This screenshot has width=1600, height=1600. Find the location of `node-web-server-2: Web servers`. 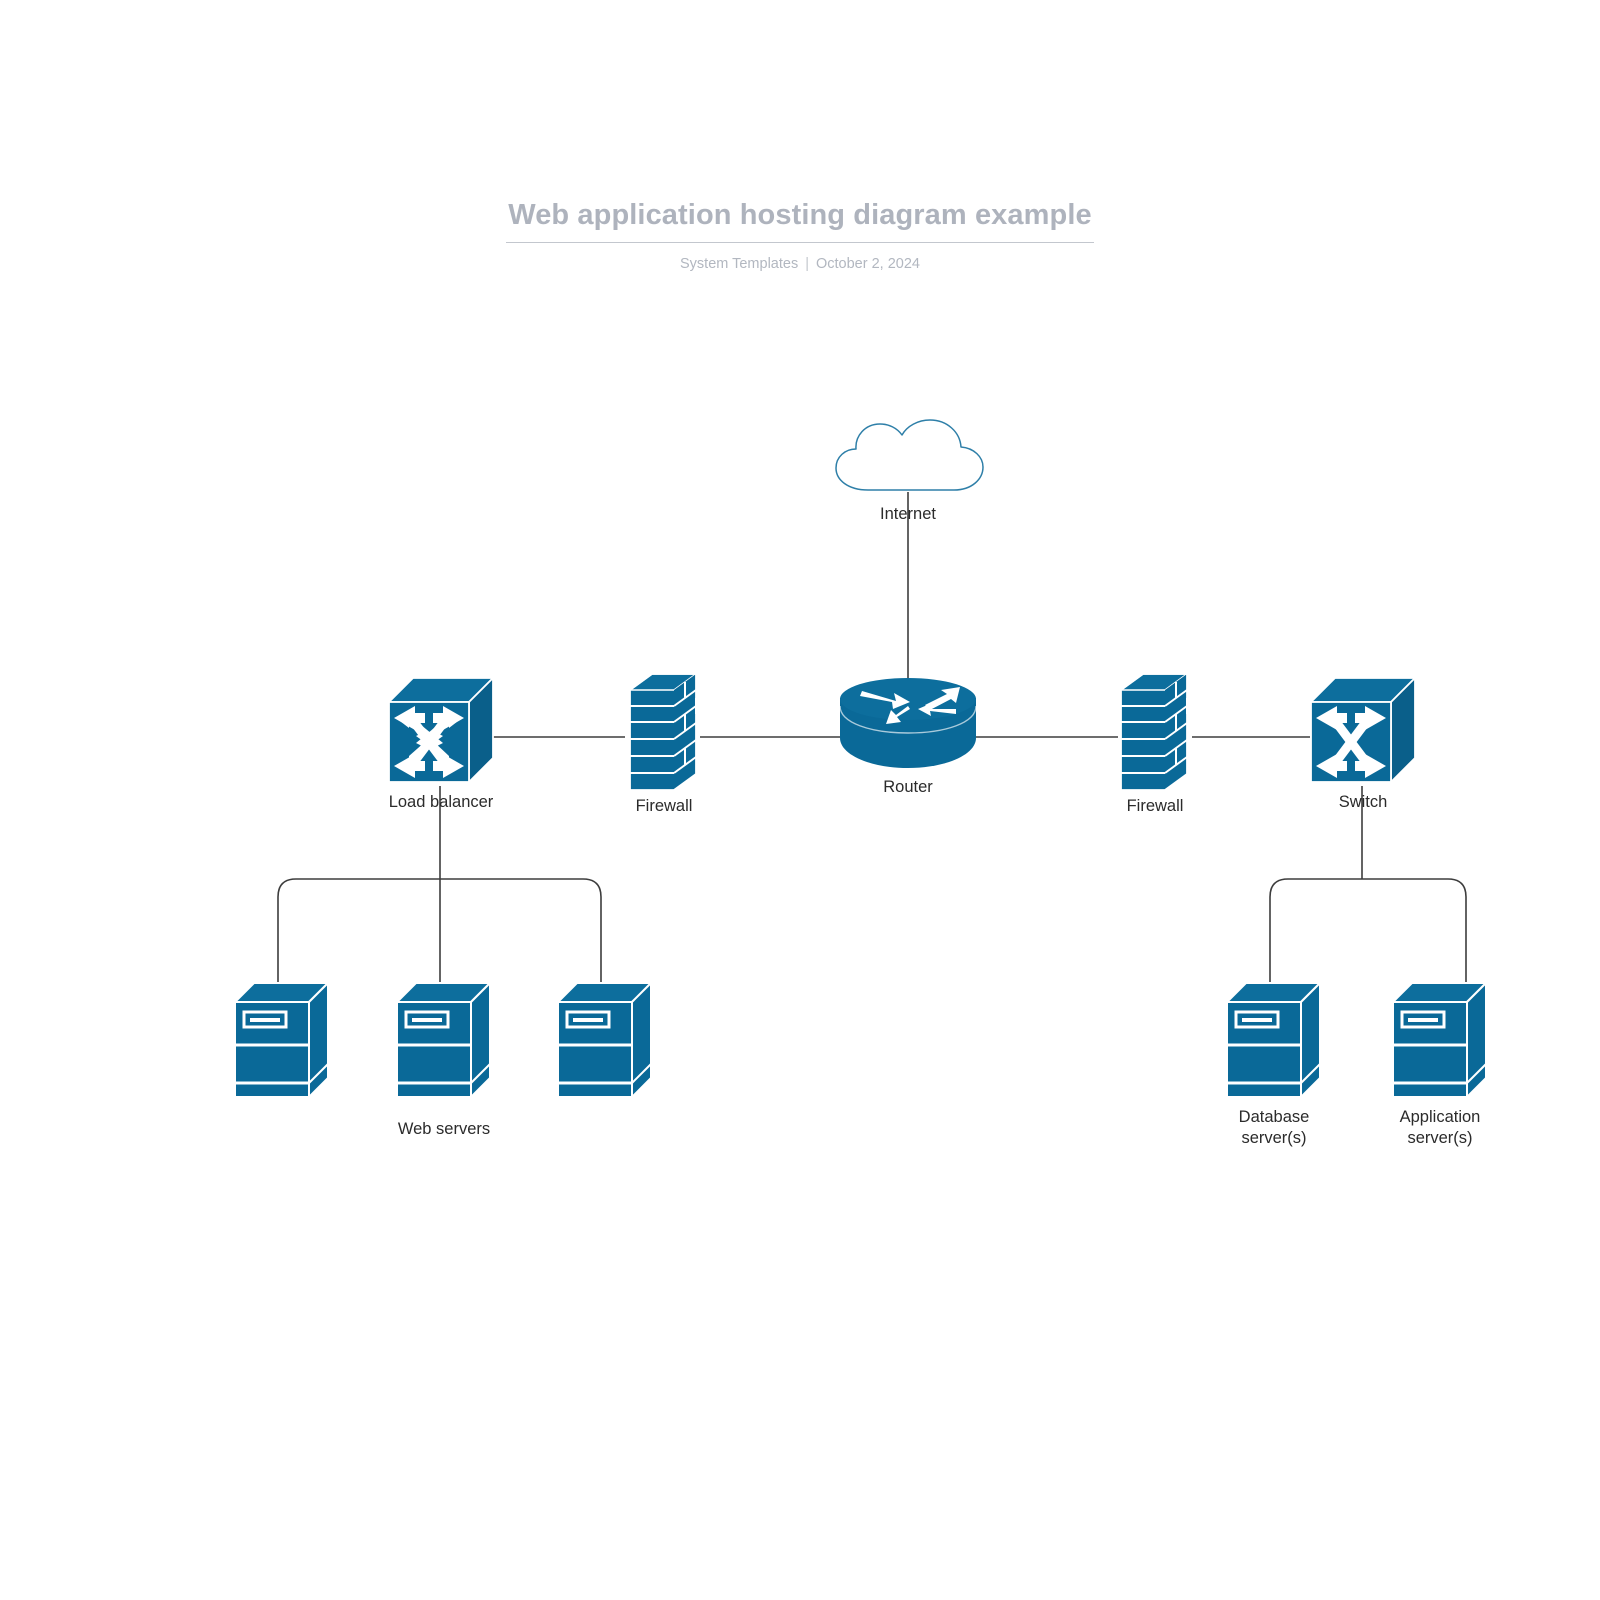

node-web-server-2: Web servers is located at coordinates (444, 1058).